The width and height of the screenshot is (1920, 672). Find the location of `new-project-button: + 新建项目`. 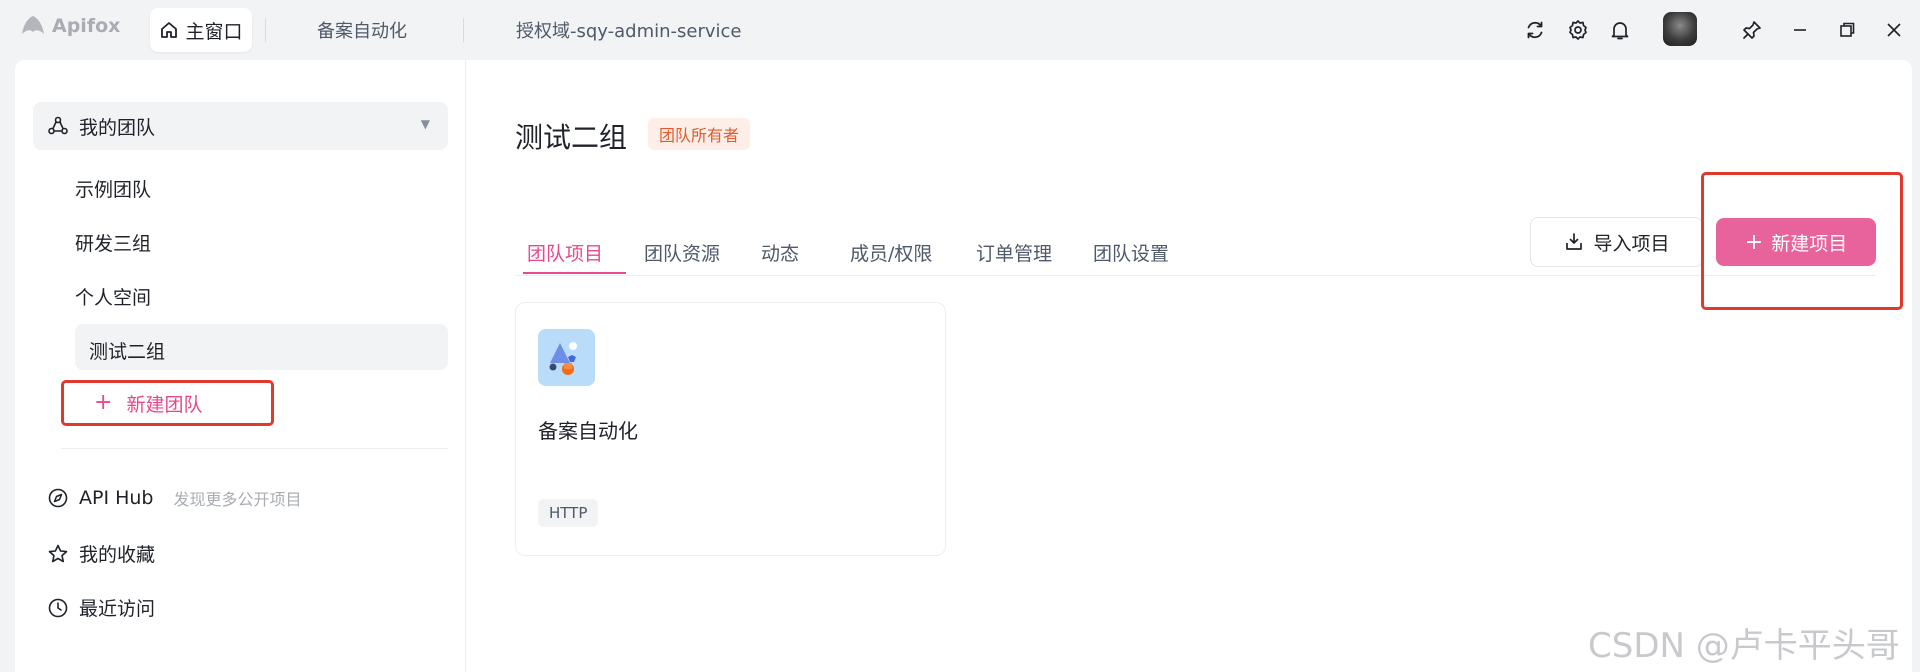

new-project-button: + 新建项目 is located at coordinates (1796, 242).